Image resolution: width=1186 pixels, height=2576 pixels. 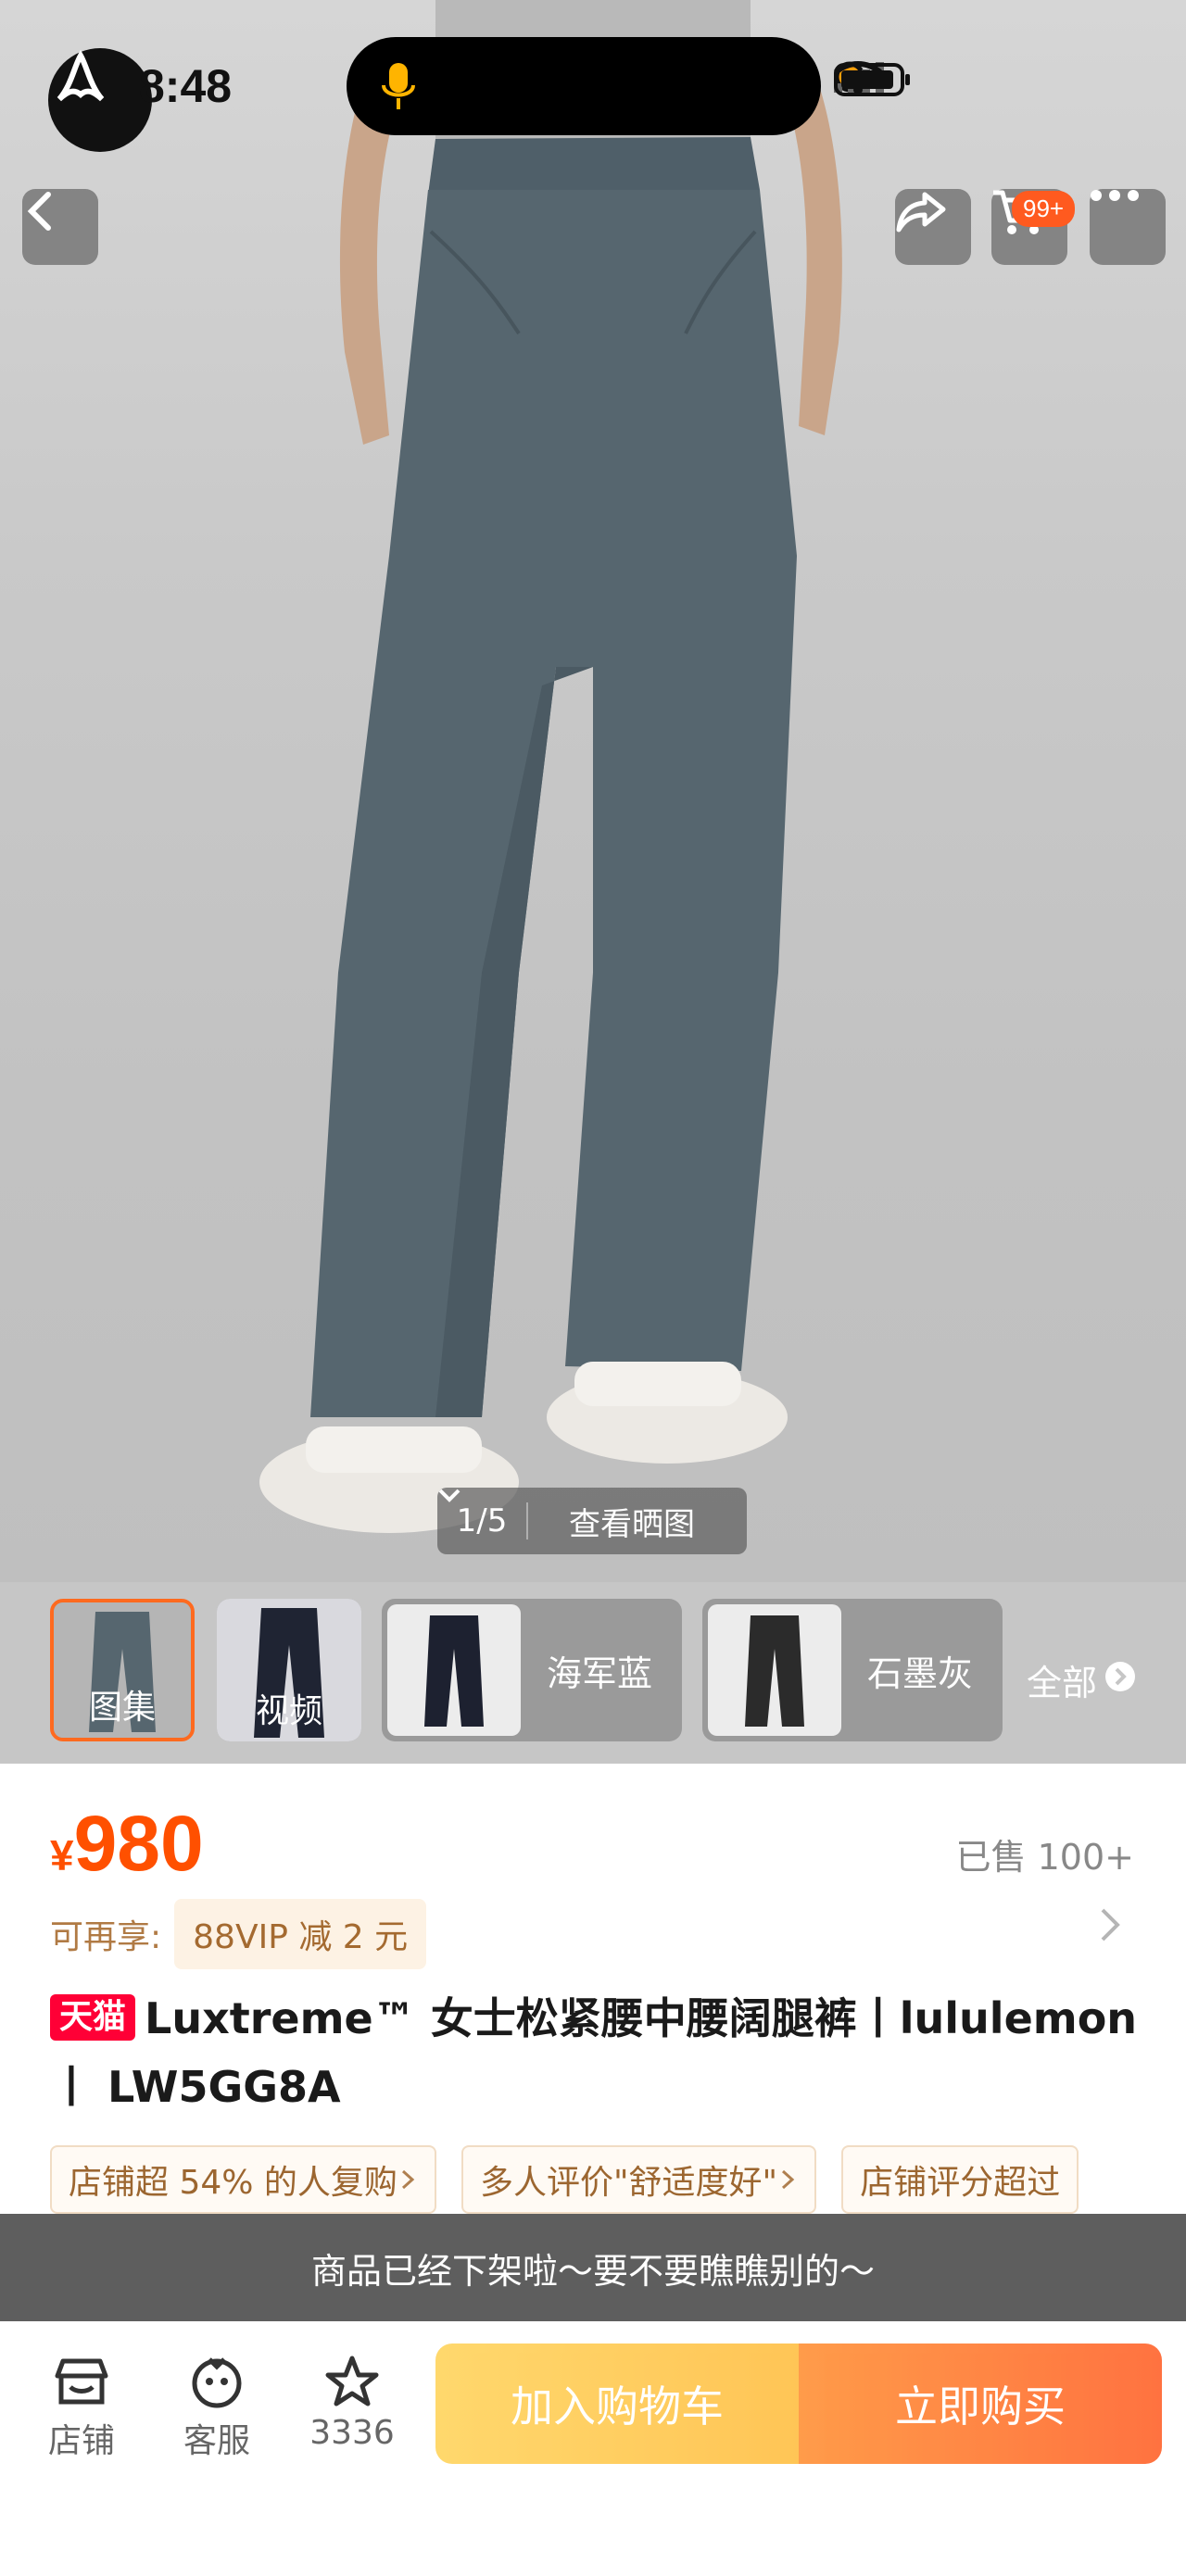 I want to click on vip-label: 可再享:, so click(x=106, y=1937).